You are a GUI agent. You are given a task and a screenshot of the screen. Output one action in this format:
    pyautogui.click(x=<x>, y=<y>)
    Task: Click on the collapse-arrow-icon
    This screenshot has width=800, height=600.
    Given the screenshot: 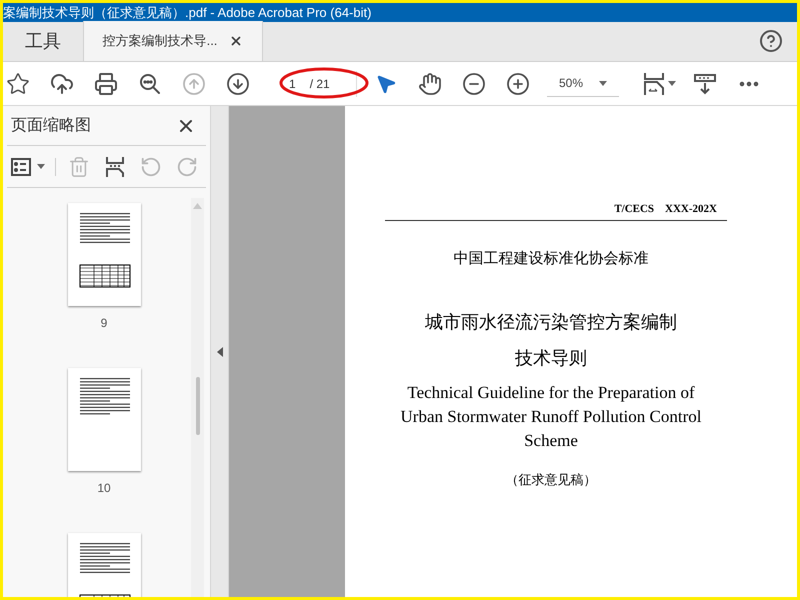 What is the action you would take?
    pyautogui.click(x=219, y=351)
    